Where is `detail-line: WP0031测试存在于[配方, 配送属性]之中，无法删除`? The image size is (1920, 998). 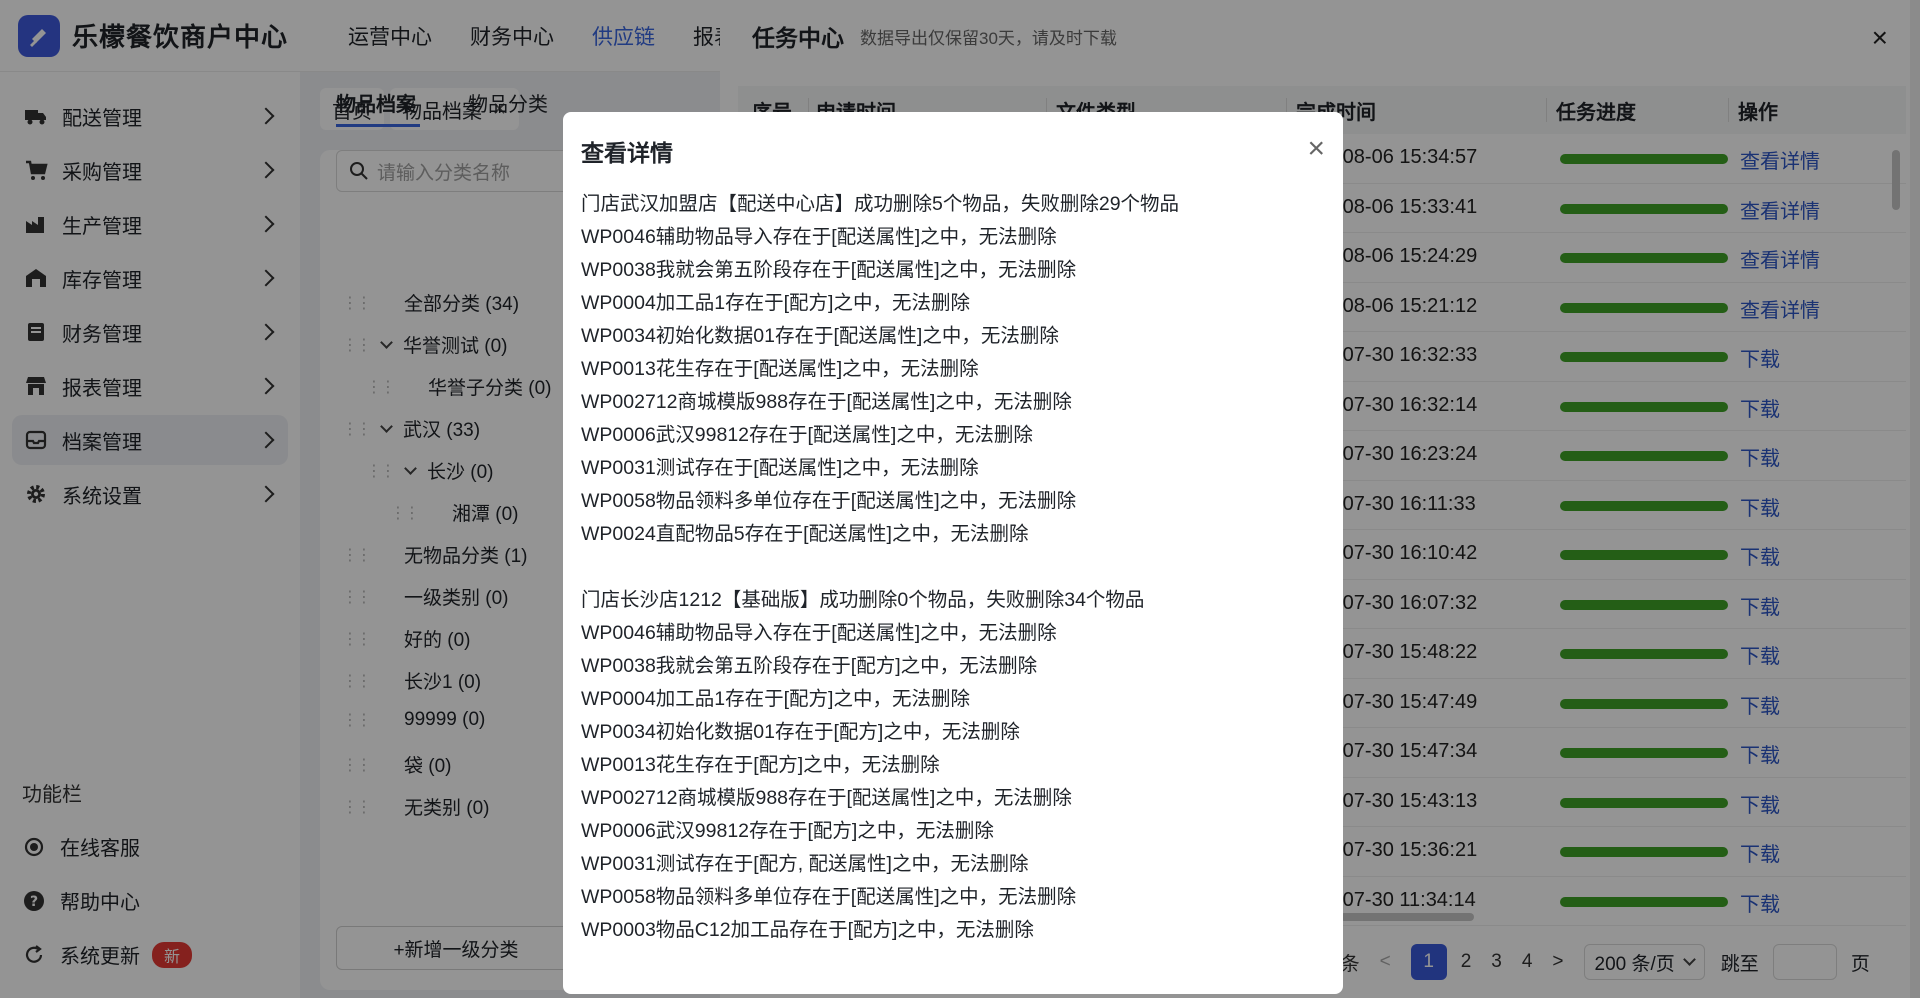
detail-line: WP0031测试存在于[配方, 配送属性]之中，无法删除 is located at coordinates (805, 864).